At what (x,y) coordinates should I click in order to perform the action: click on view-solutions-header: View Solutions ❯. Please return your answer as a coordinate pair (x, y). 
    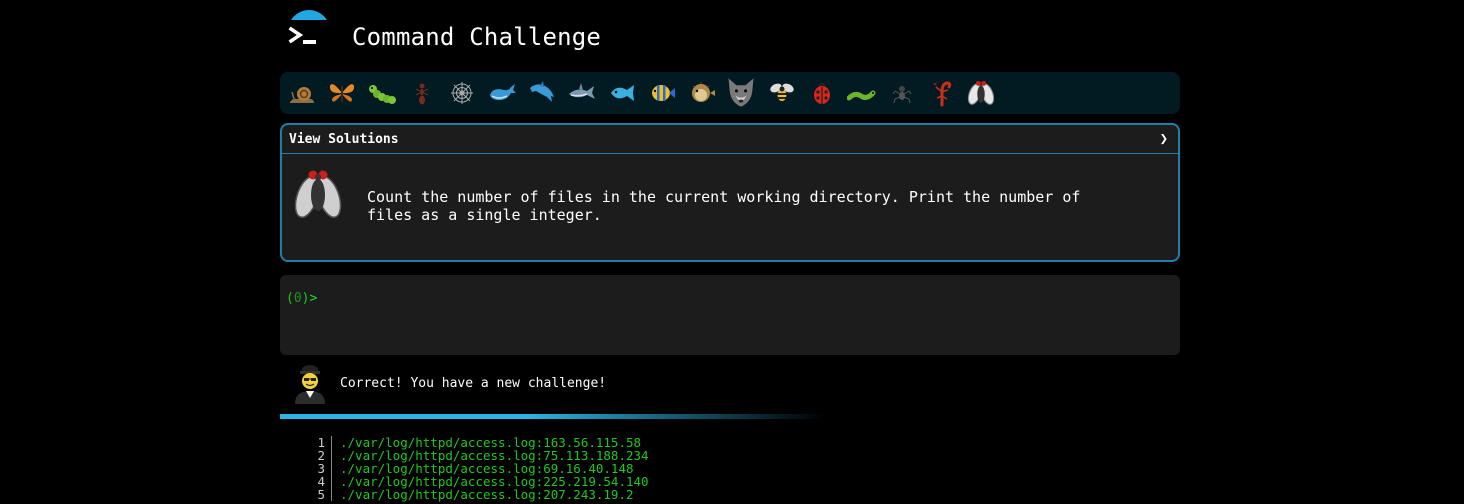
    Looking at the image, I should click on (730, 139).